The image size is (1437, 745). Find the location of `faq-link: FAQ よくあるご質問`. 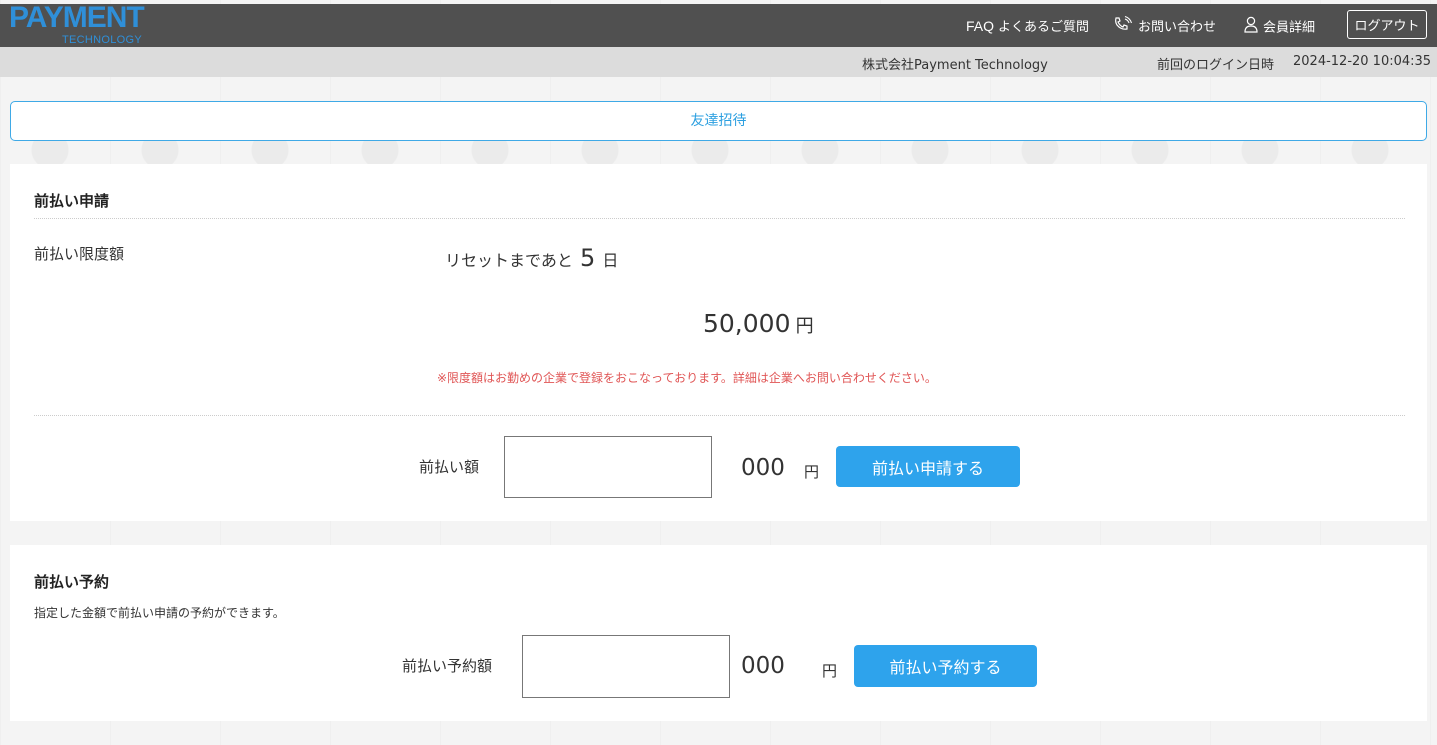

faq-link: FAQ よくあるご質問 is located at coordinates (1027, 26).